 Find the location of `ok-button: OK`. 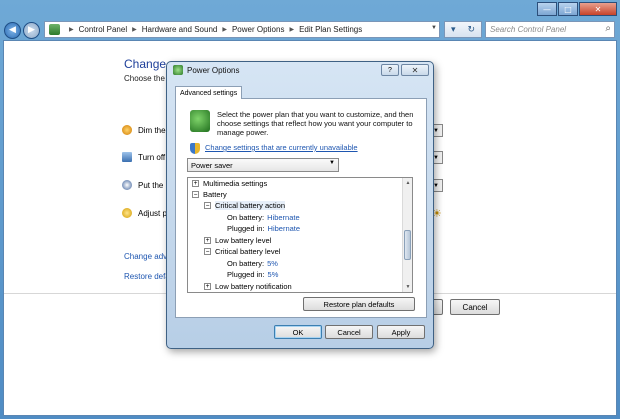

ok-button: OK is located at coordinates (298, 332).